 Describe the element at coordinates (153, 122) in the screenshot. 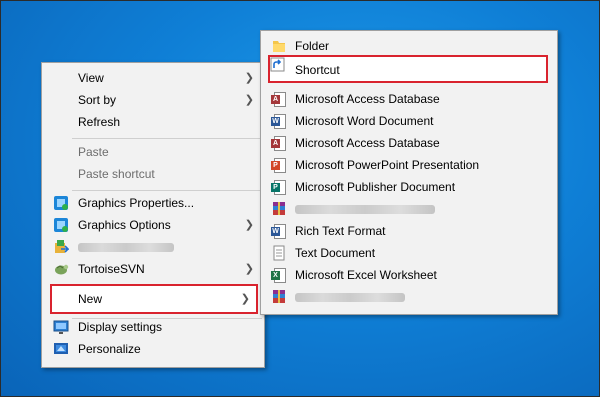

I see `menu-item-refresh: Refresh` at that location.